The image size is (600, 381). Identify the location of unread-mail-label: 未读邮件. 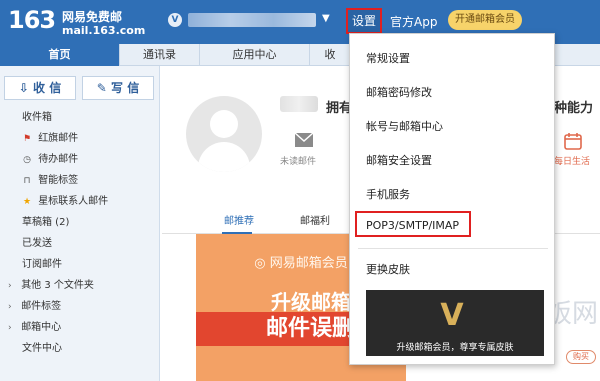
(298, 160).